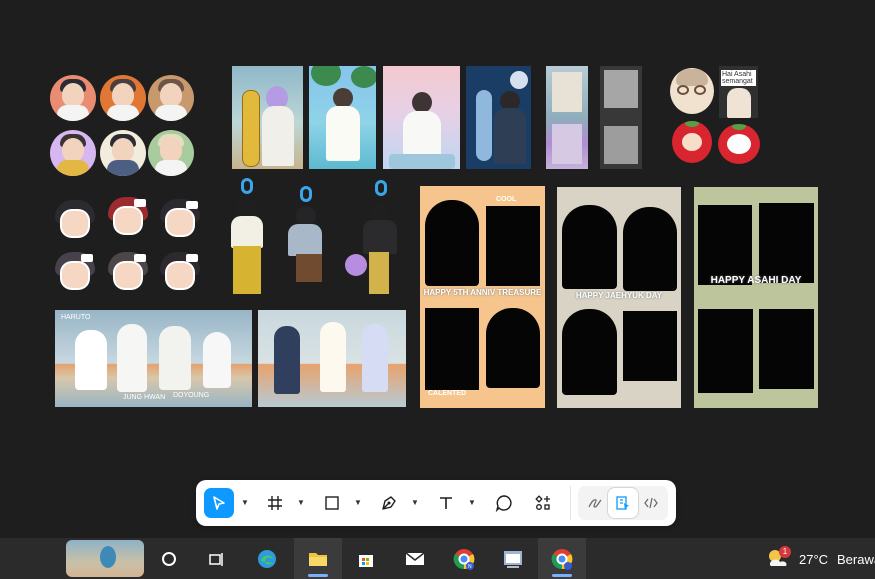  I want to click on palm-leaves-shape, so click(363, 77).